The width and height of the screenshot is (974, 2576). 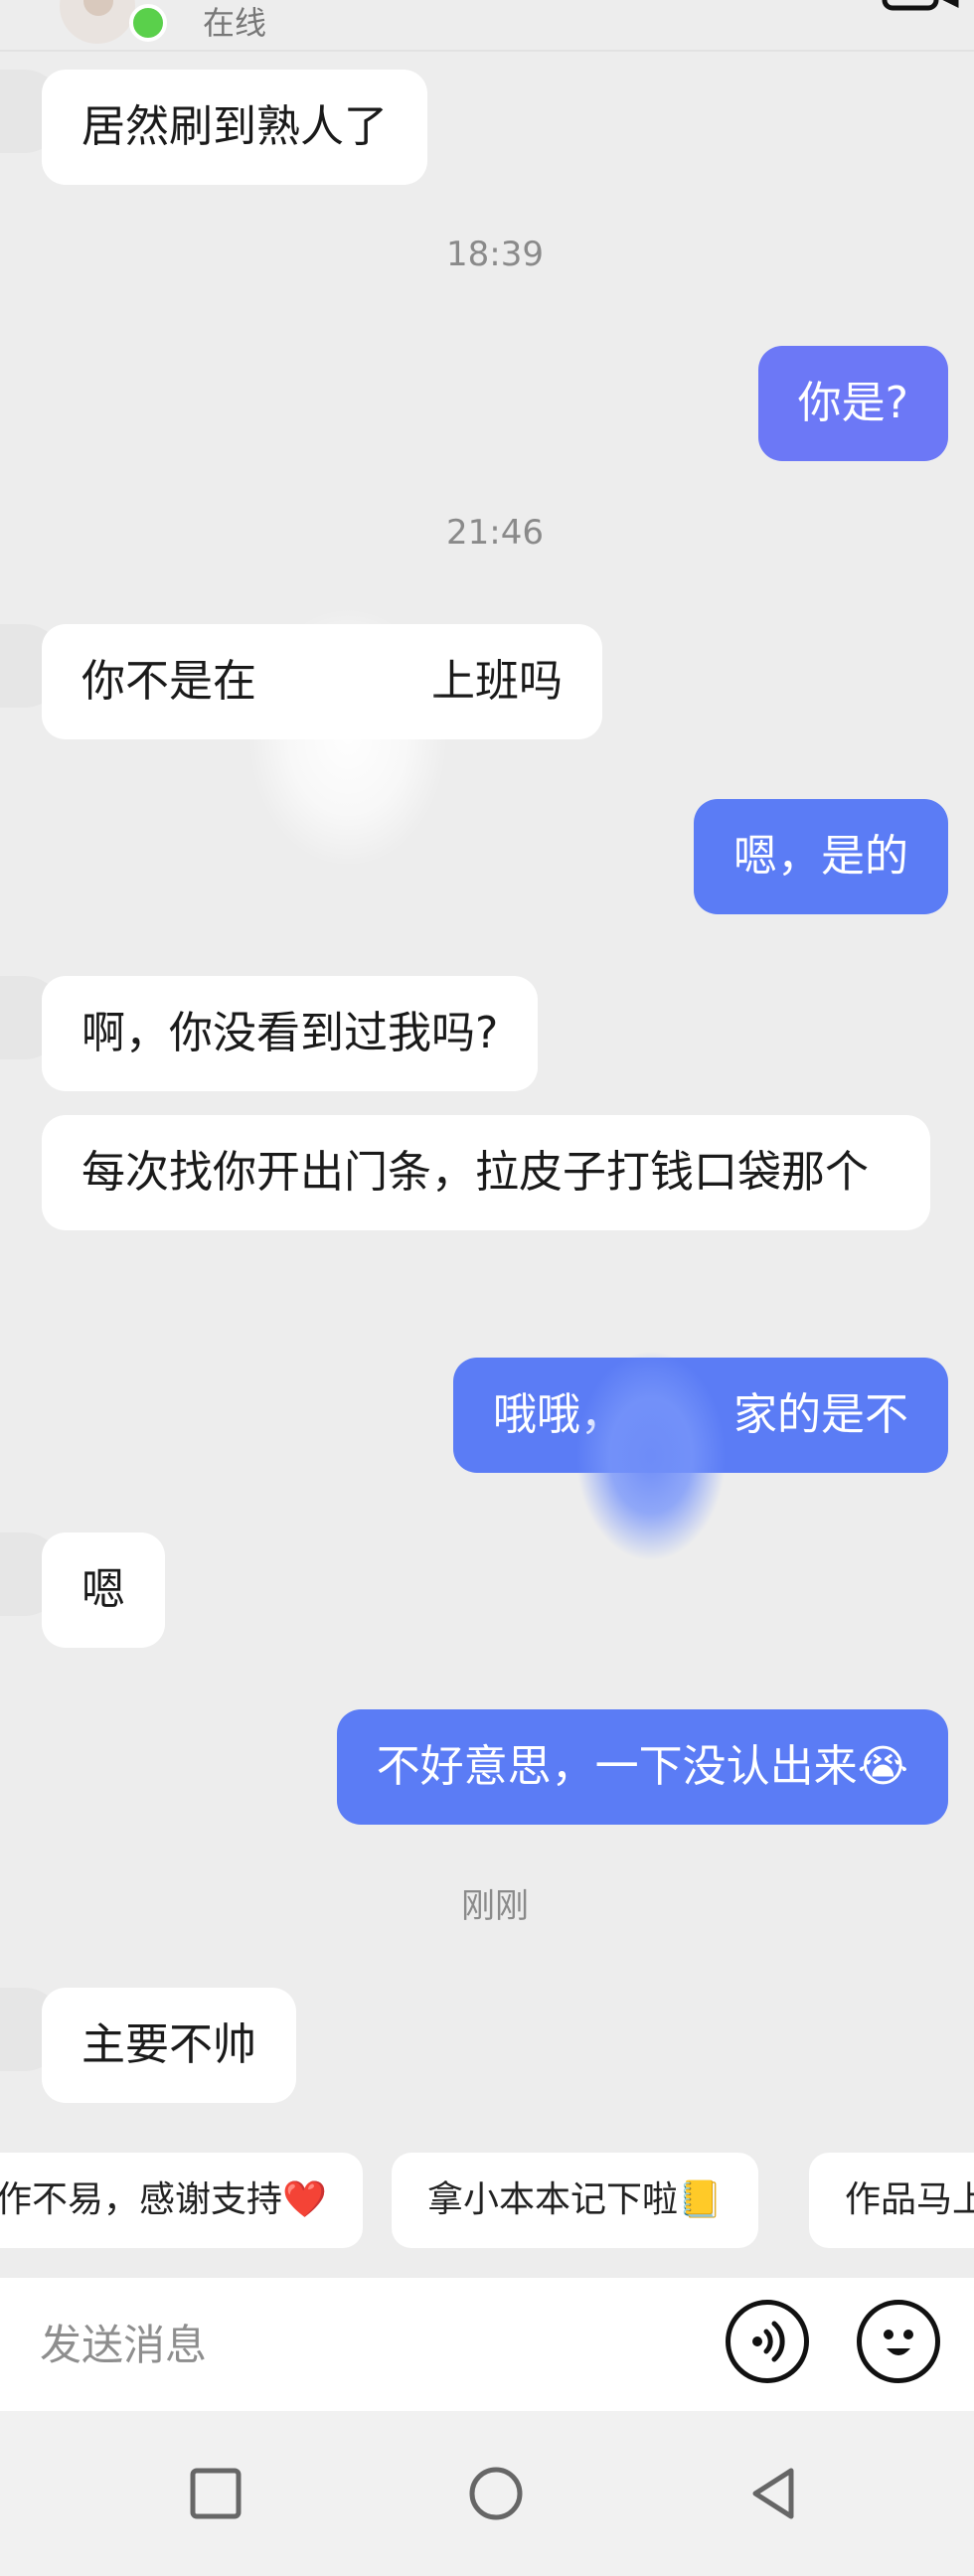 What do you see at coordinates (642, 1767) in the screenshot?
I see `message-bubble-outgoing: 不好意思，一下没认出来😭` at bounding box center [642, 1767].